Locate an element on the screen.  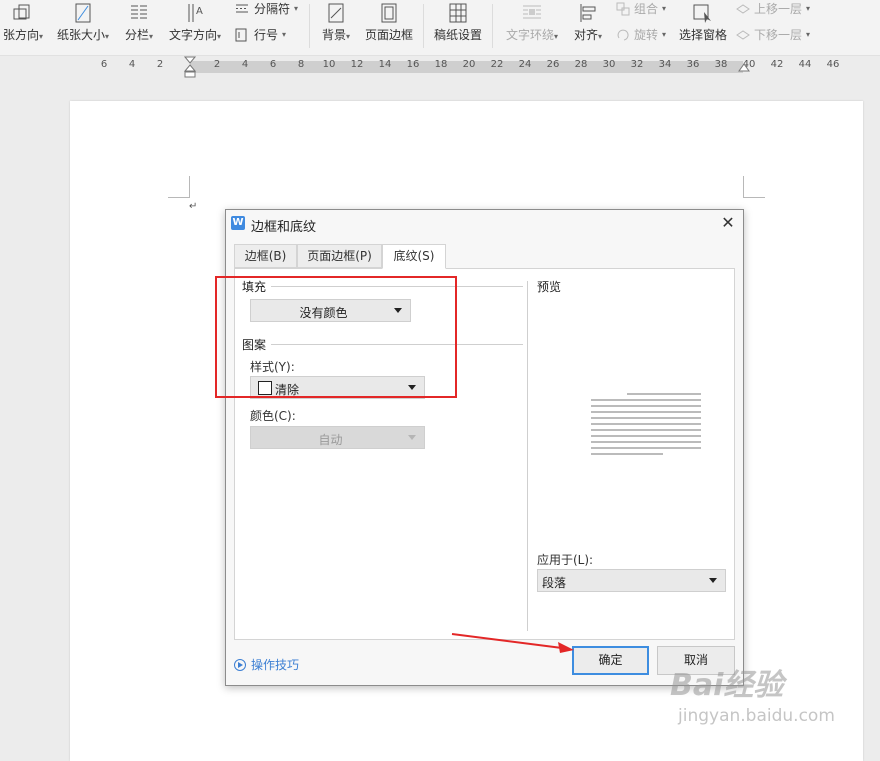
right-indent-marker-icon is located at coordinates (744, 69).